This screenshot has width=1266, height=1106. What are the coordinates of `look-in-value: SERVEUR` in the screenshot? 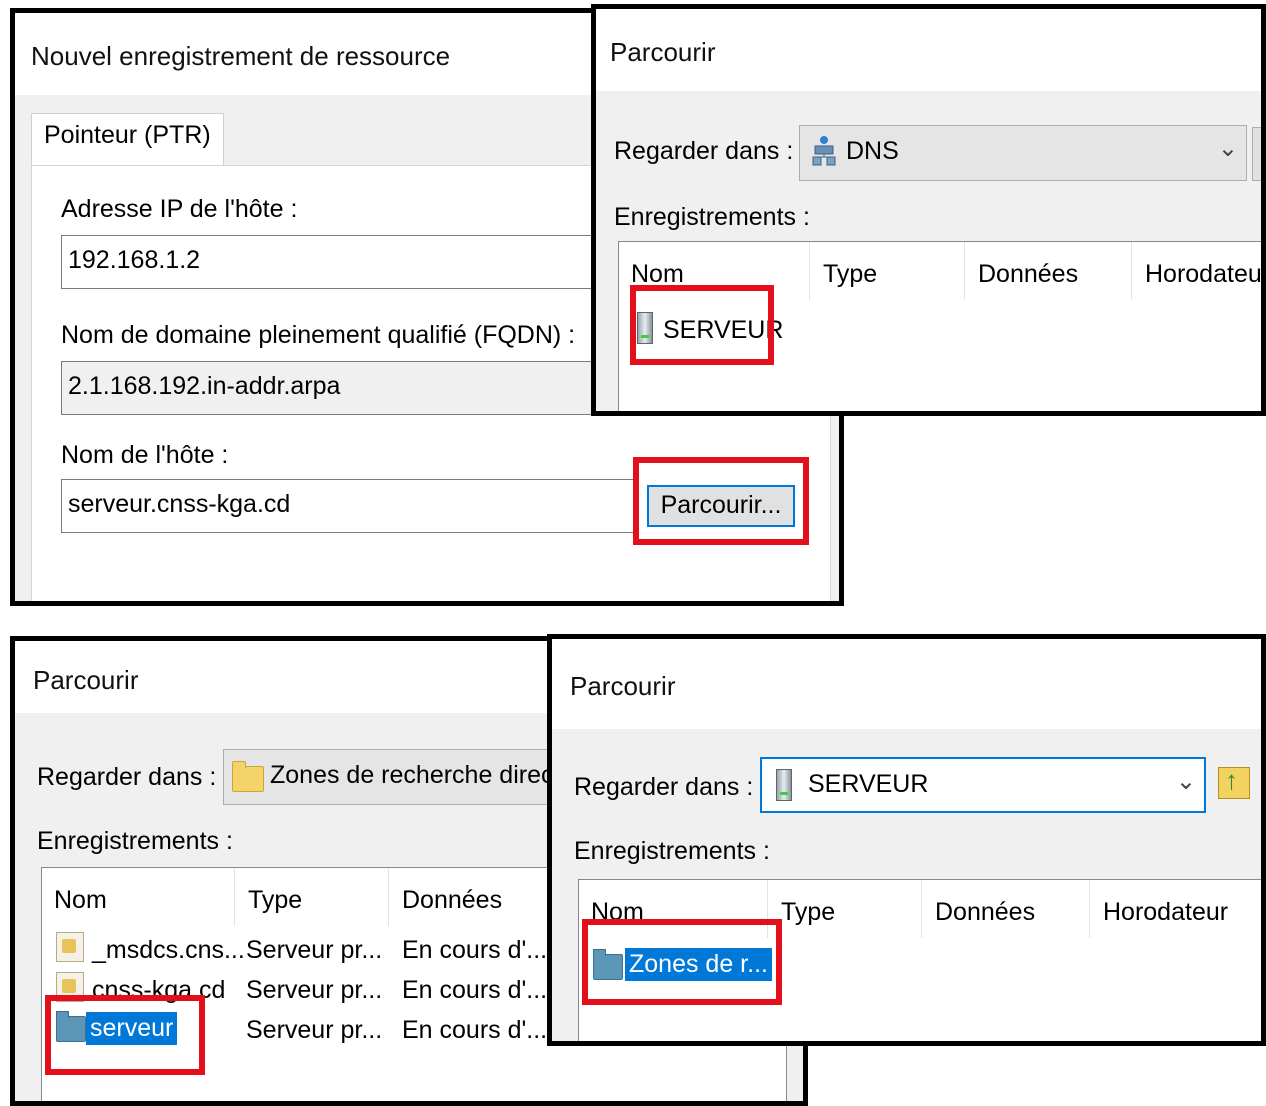 It's located at (868, 784).